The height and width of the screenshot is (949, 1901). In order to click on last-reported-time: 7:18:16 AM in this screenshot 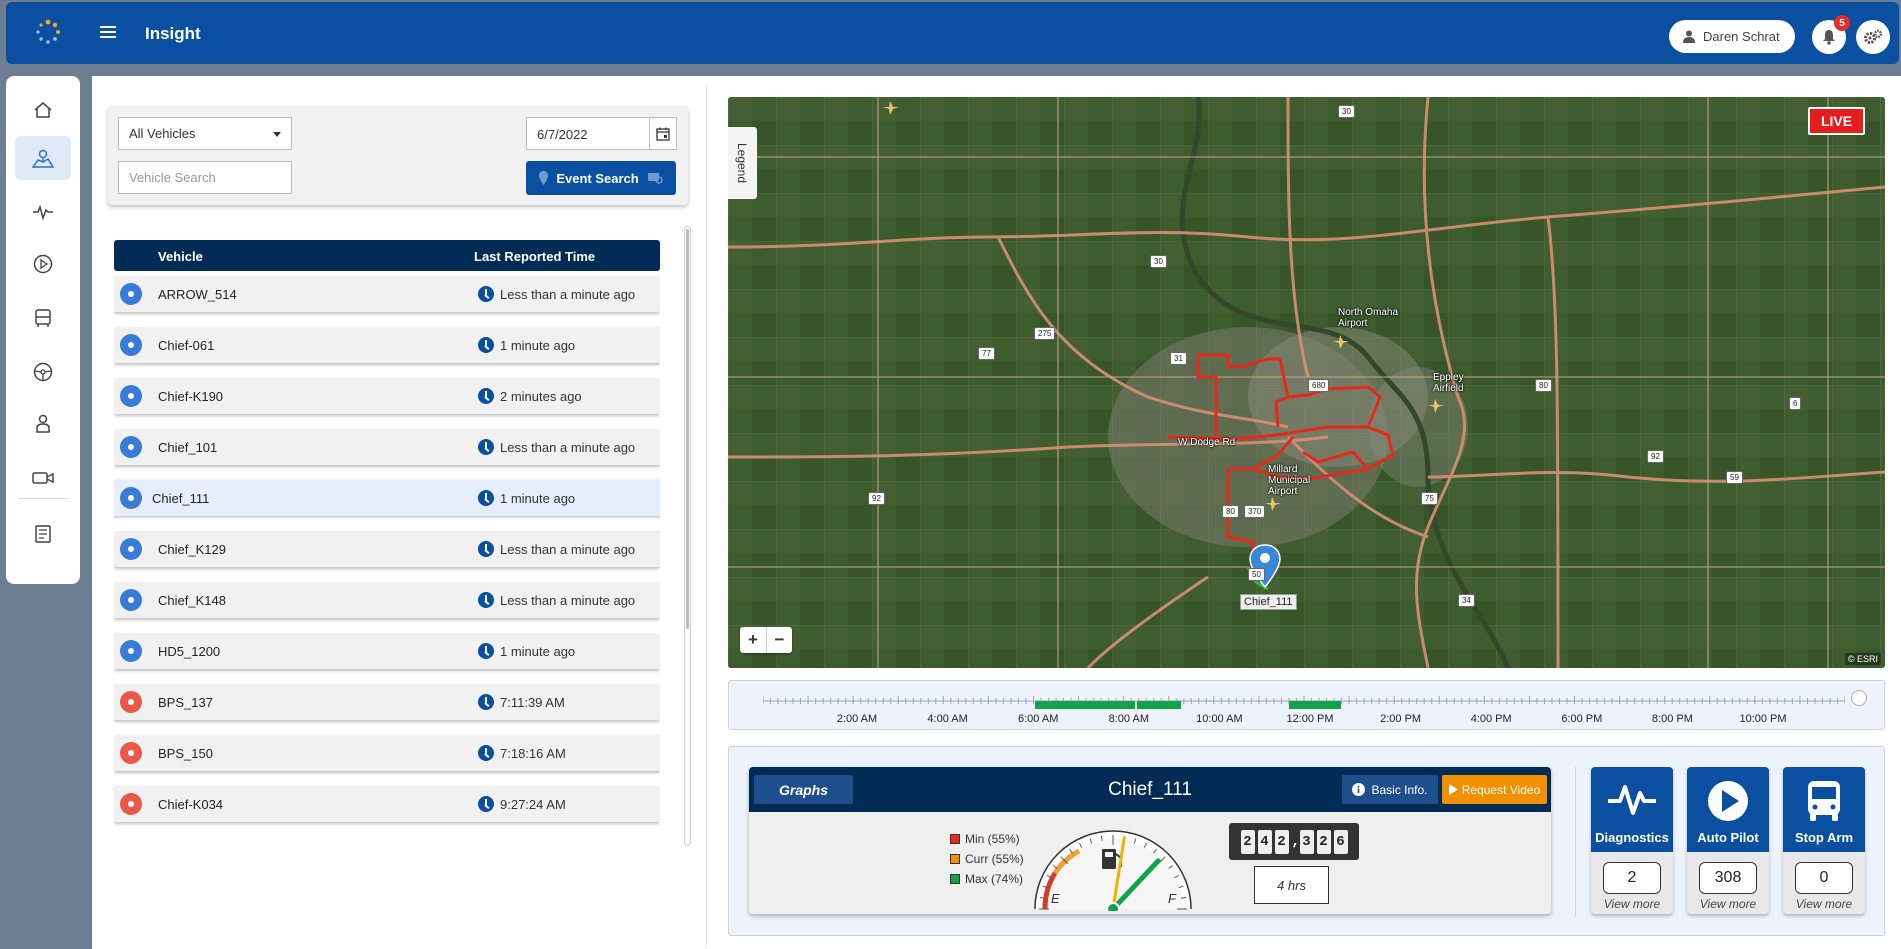, I will do `click(533, 753)`.